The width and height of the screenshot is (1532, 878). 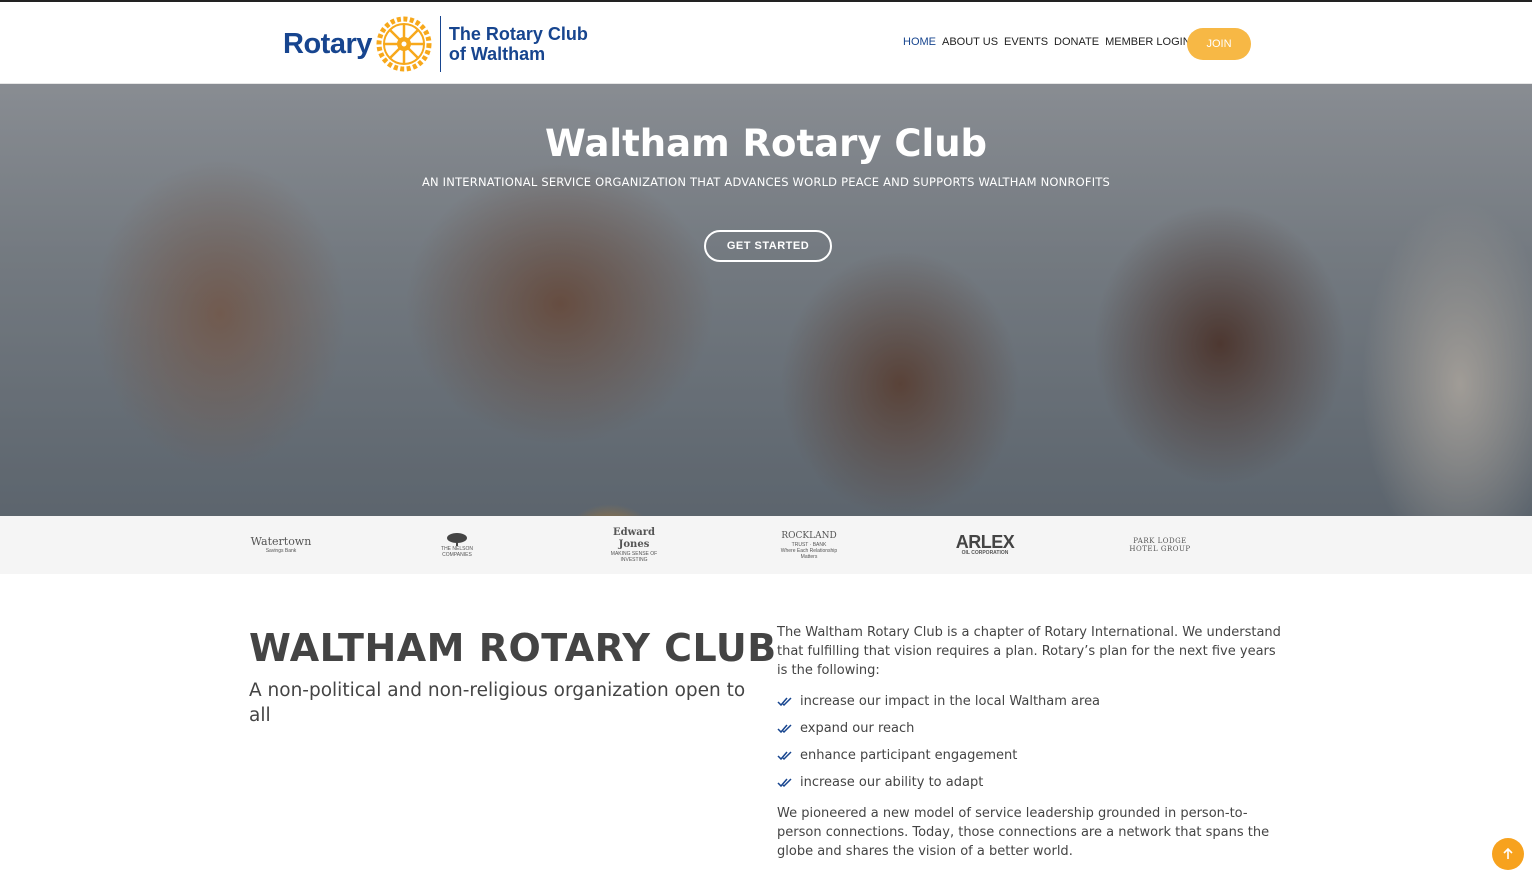 I want to click on sponsor-arlex-sub: OIL CORPORATION, so click(x=985, y=553).